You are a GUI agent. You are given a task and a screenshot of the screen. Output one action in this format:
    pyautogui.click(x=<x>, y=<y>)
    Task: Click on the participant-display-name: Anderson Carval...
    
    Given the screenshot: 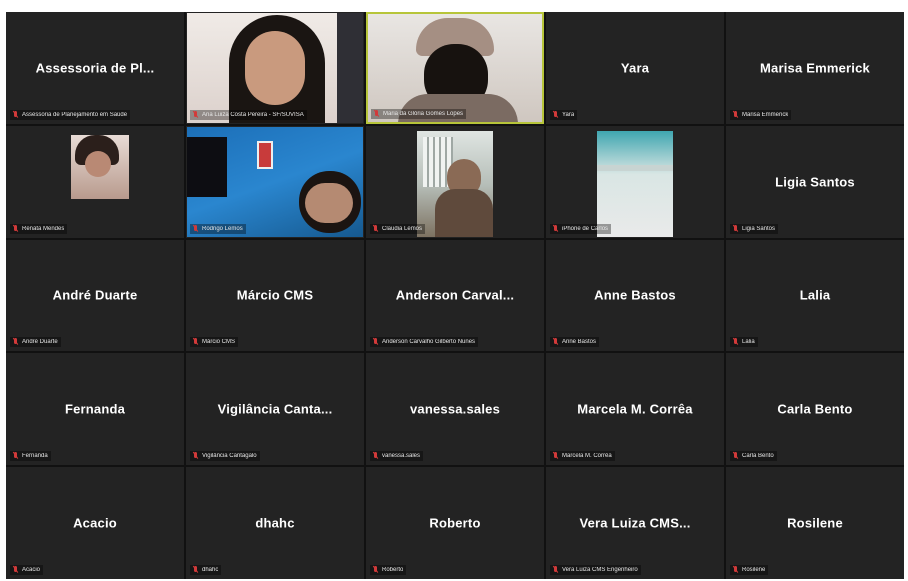 What is the action you would take?
    pyautogui.click(x=455, y=295)
    